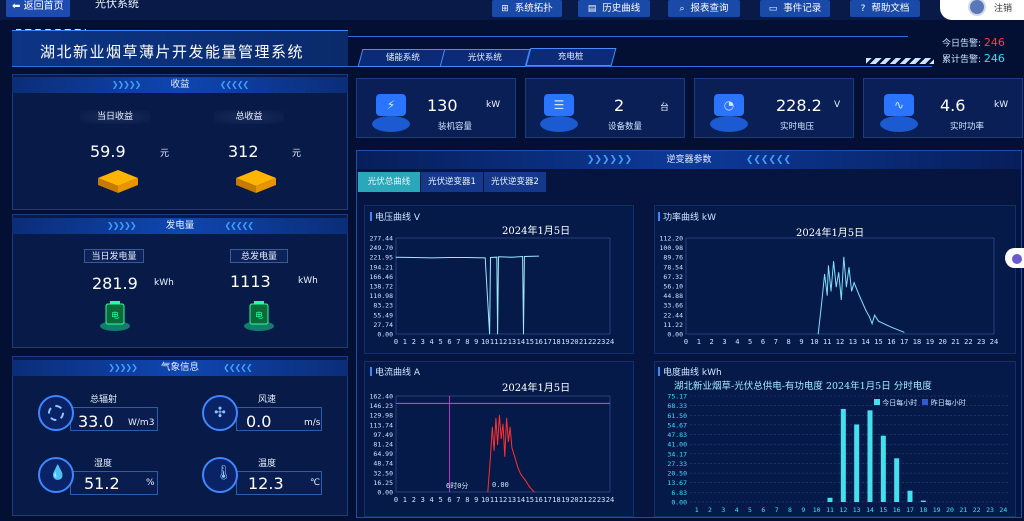 This screenshot has height=521, width=1024. What do you see at coordinates (440, 342) in the screenshot?
I see `x-tick-label: 5` at bounding box center [440, 342].